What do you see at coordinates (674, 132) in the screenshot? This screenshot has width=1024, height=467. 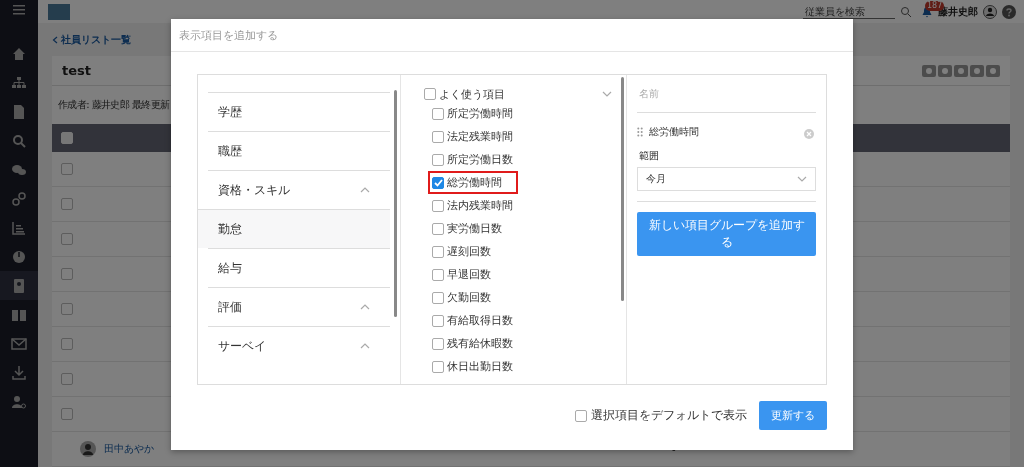 I see `selected-item-label: 総労働時間` at bounding box center [674, 132].